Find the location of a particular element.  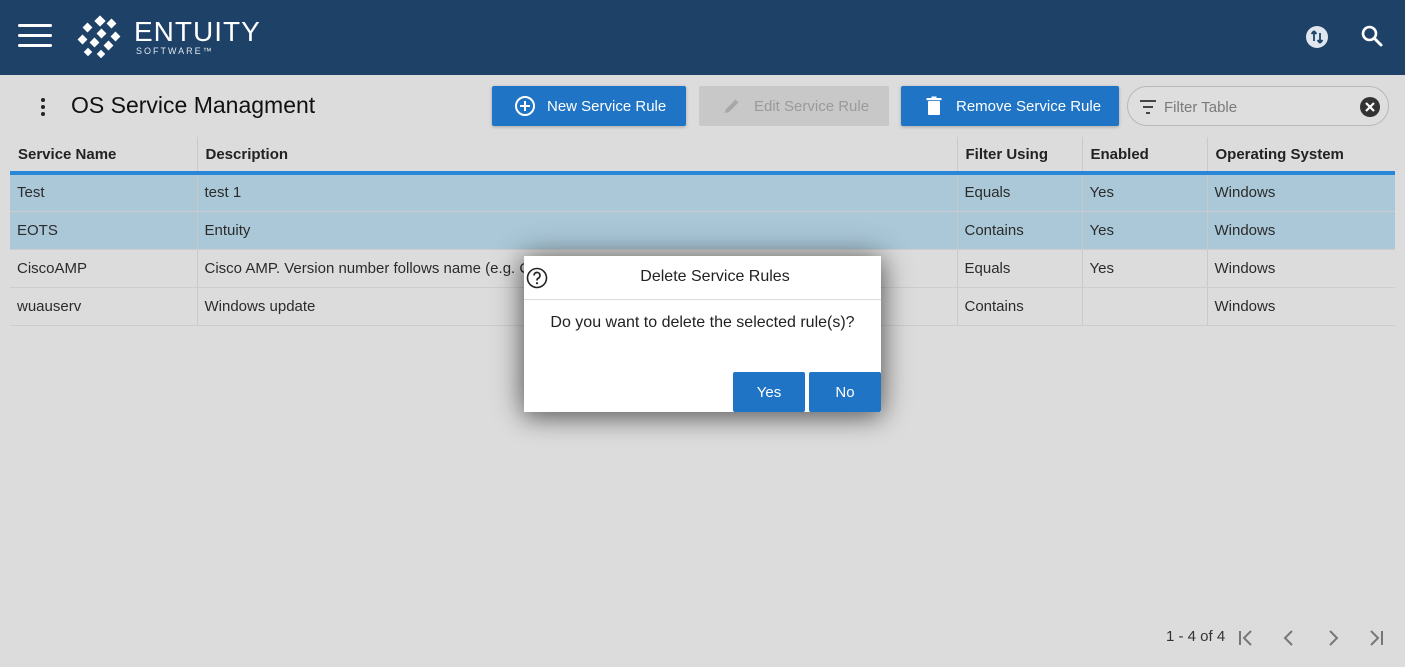

yes-button: Yes is located at coordinates (769, 392).